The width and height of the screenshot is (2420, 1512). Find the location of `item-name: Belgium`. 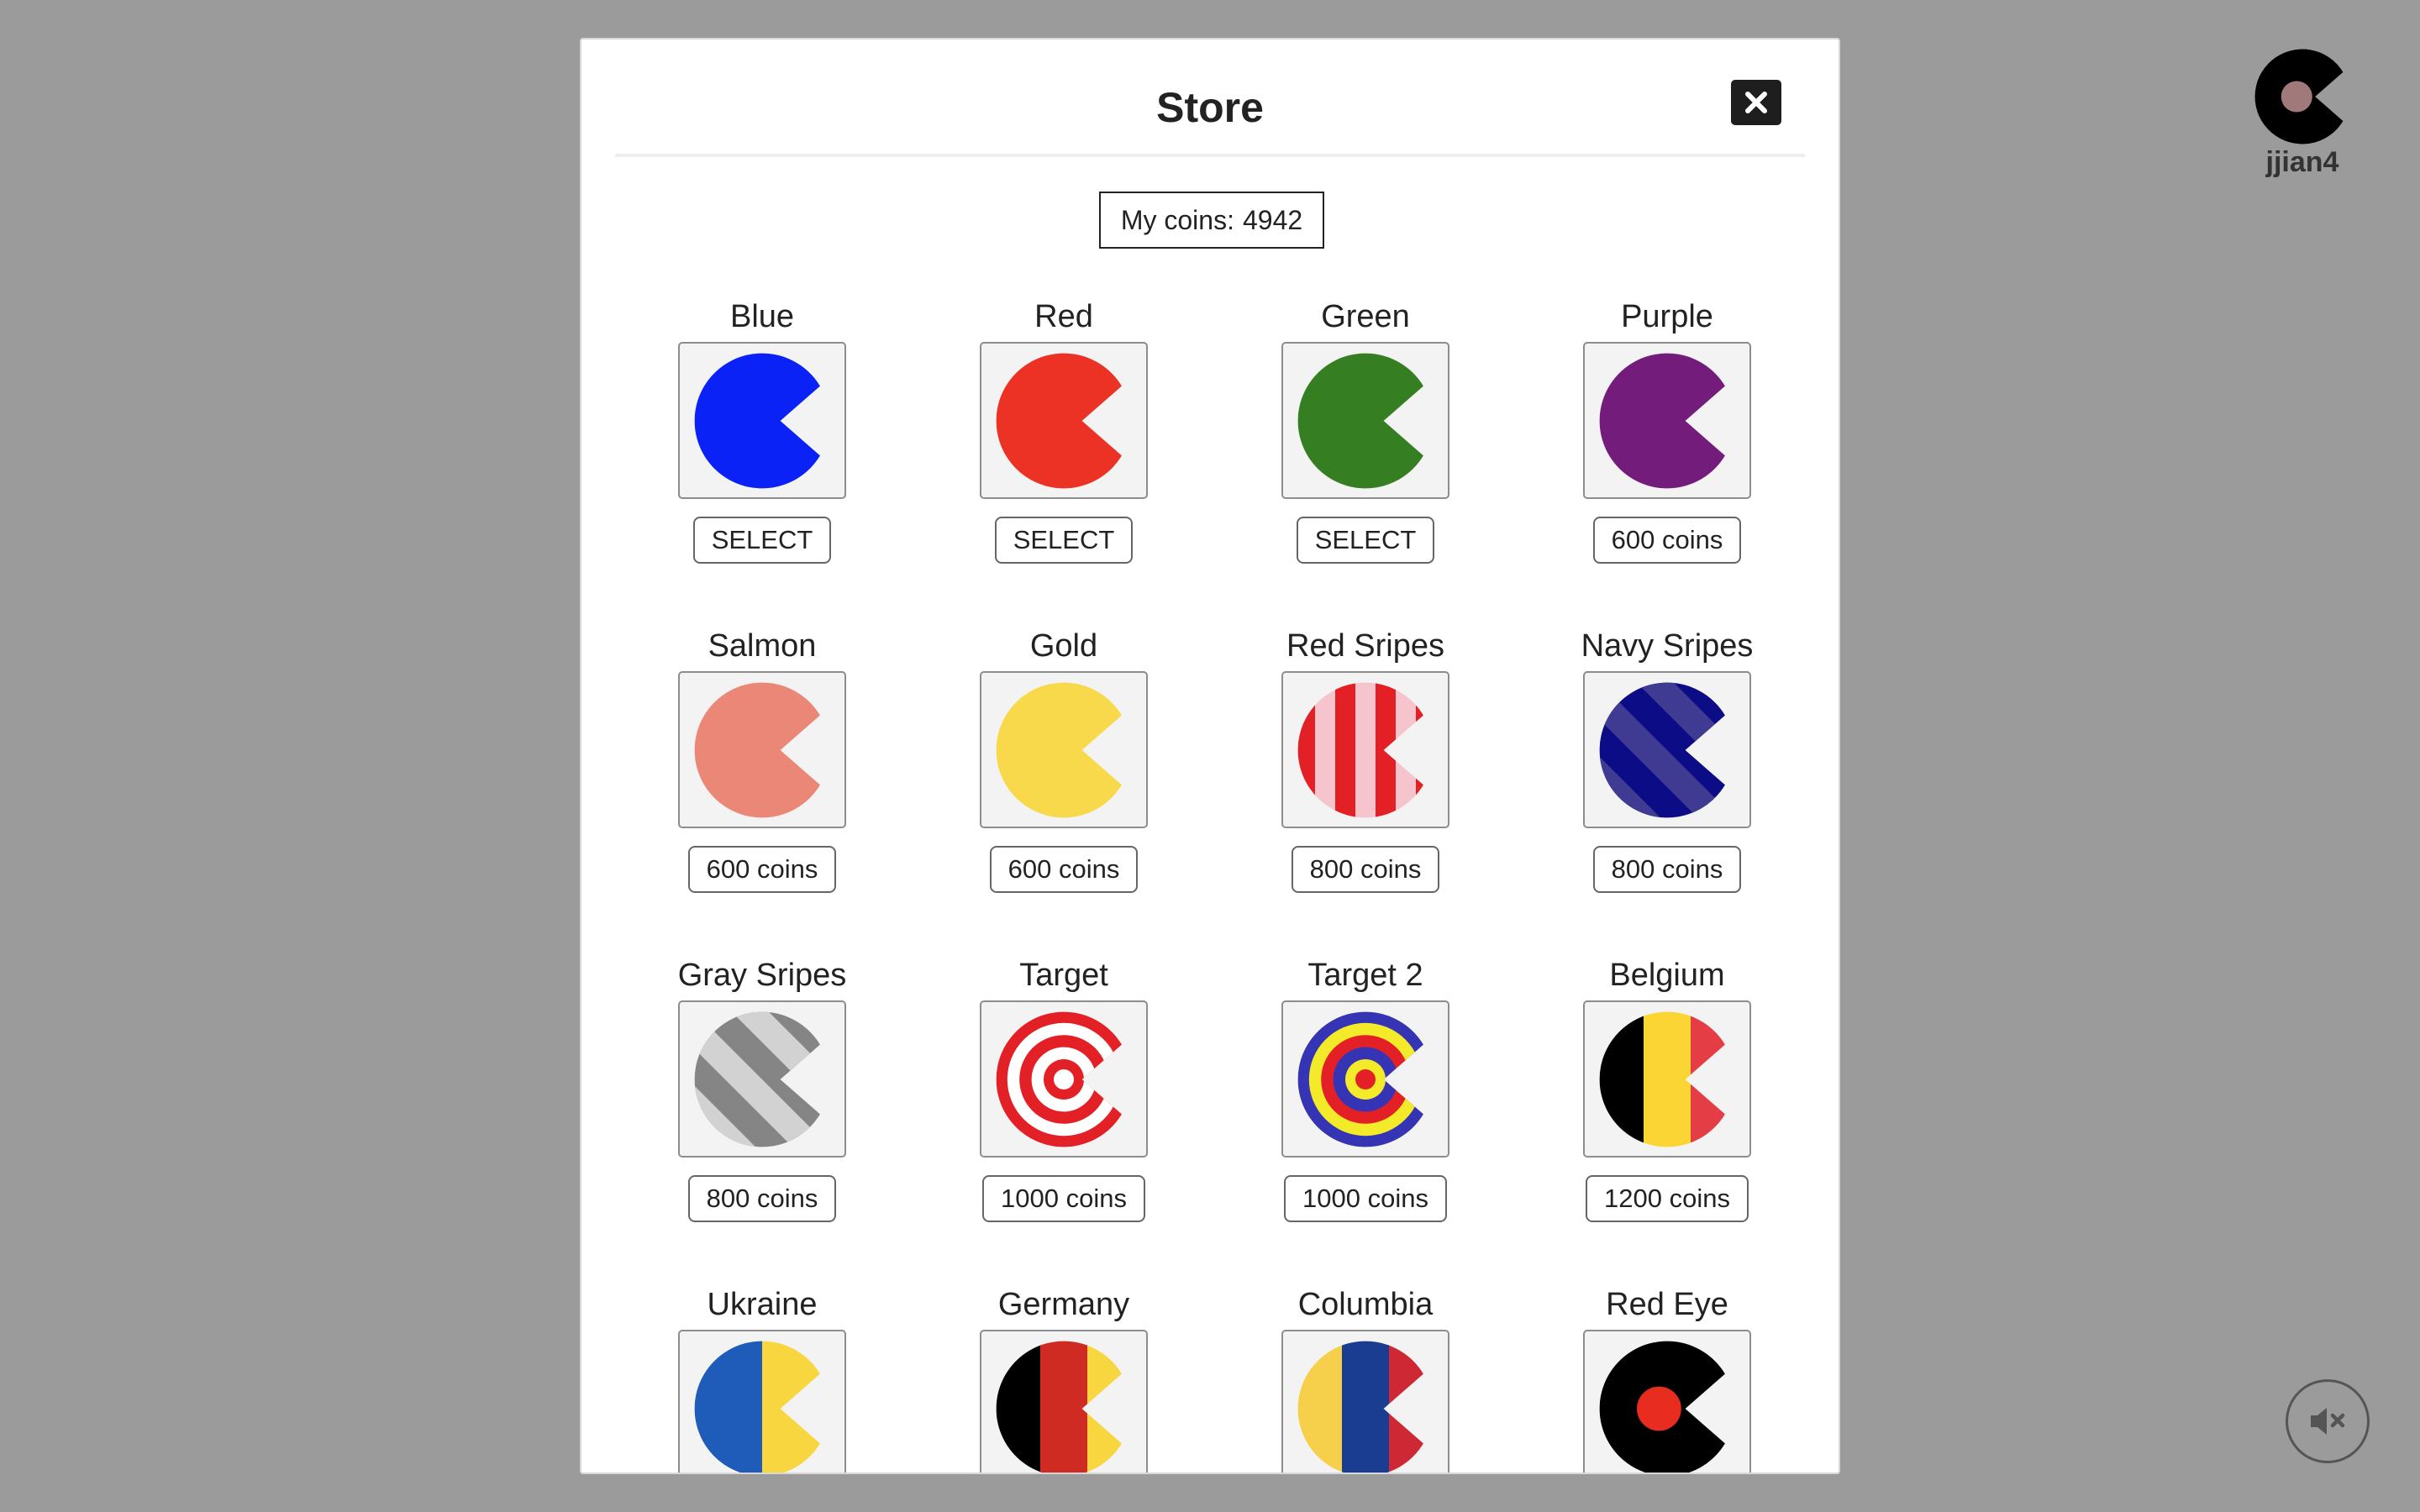

item-name: Belgium is located at coordinates (1667, 975).